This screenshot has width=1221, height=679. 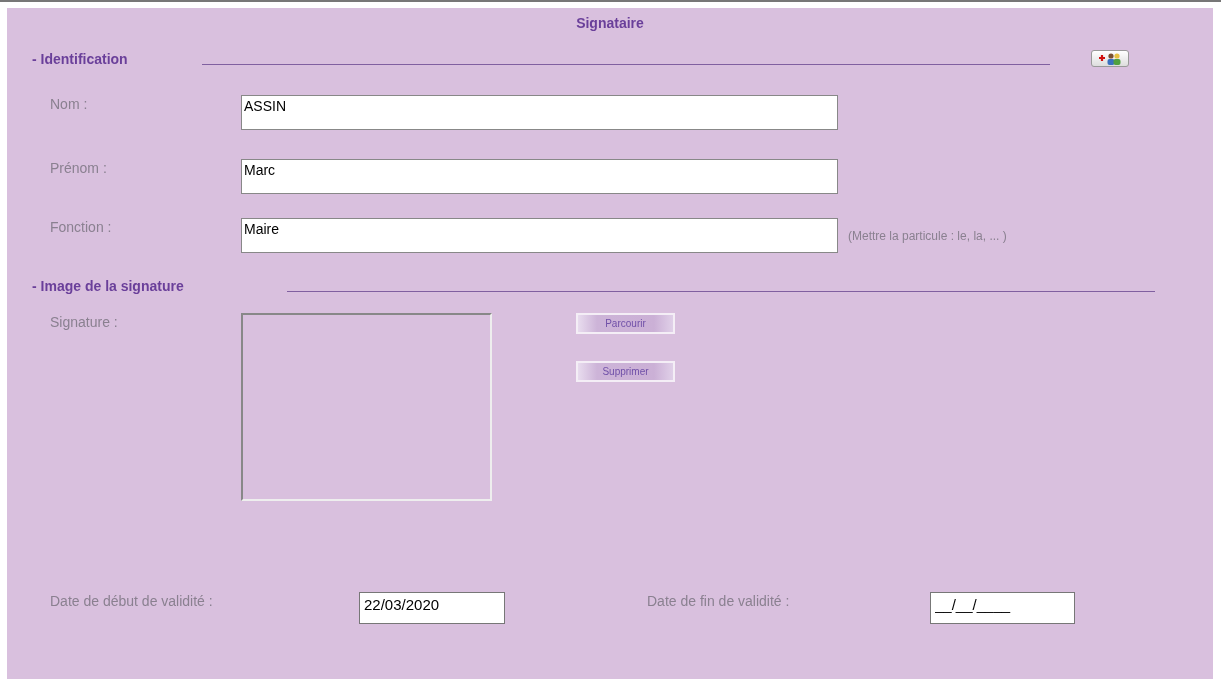 What do you see at coordinates (432, 608) in the screenshot?
I see `date-field: 22/03/2020` at bounding box center [432, 608].